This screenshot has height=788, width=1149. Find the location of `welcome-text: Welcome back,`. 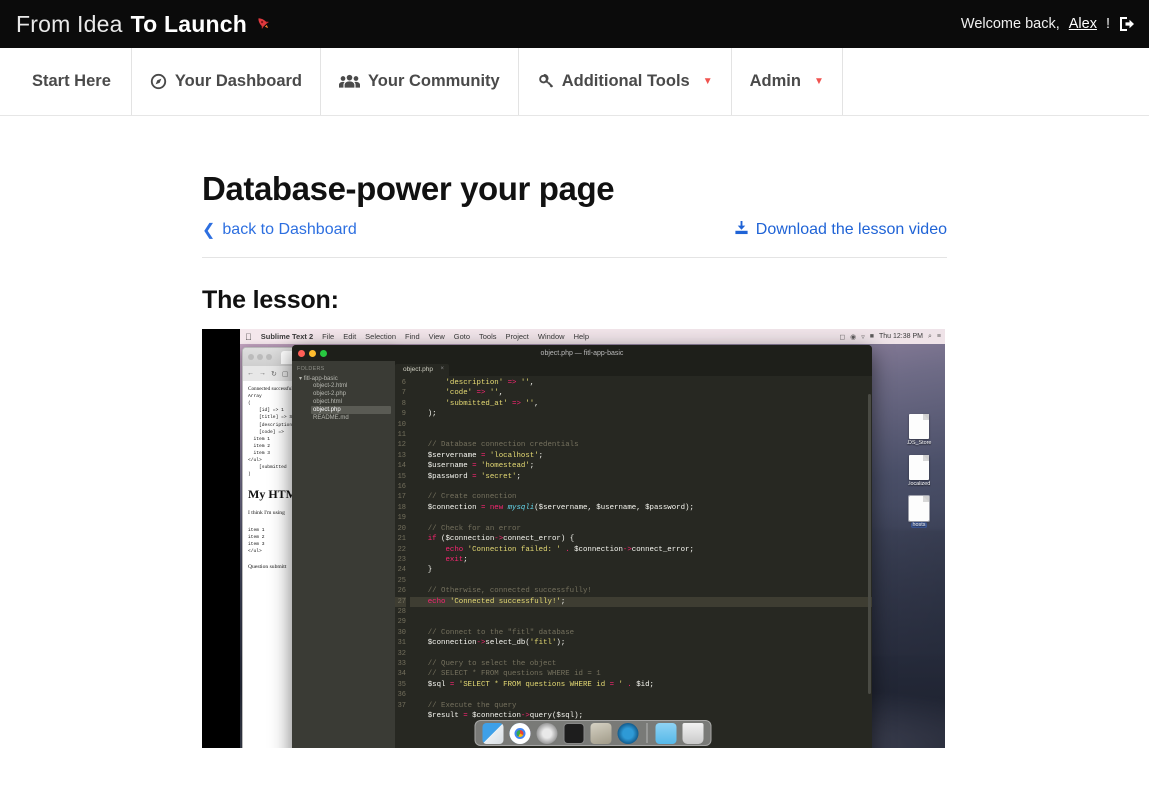

welcome-text: Welcome back, is located at coordinates (1010, 24).